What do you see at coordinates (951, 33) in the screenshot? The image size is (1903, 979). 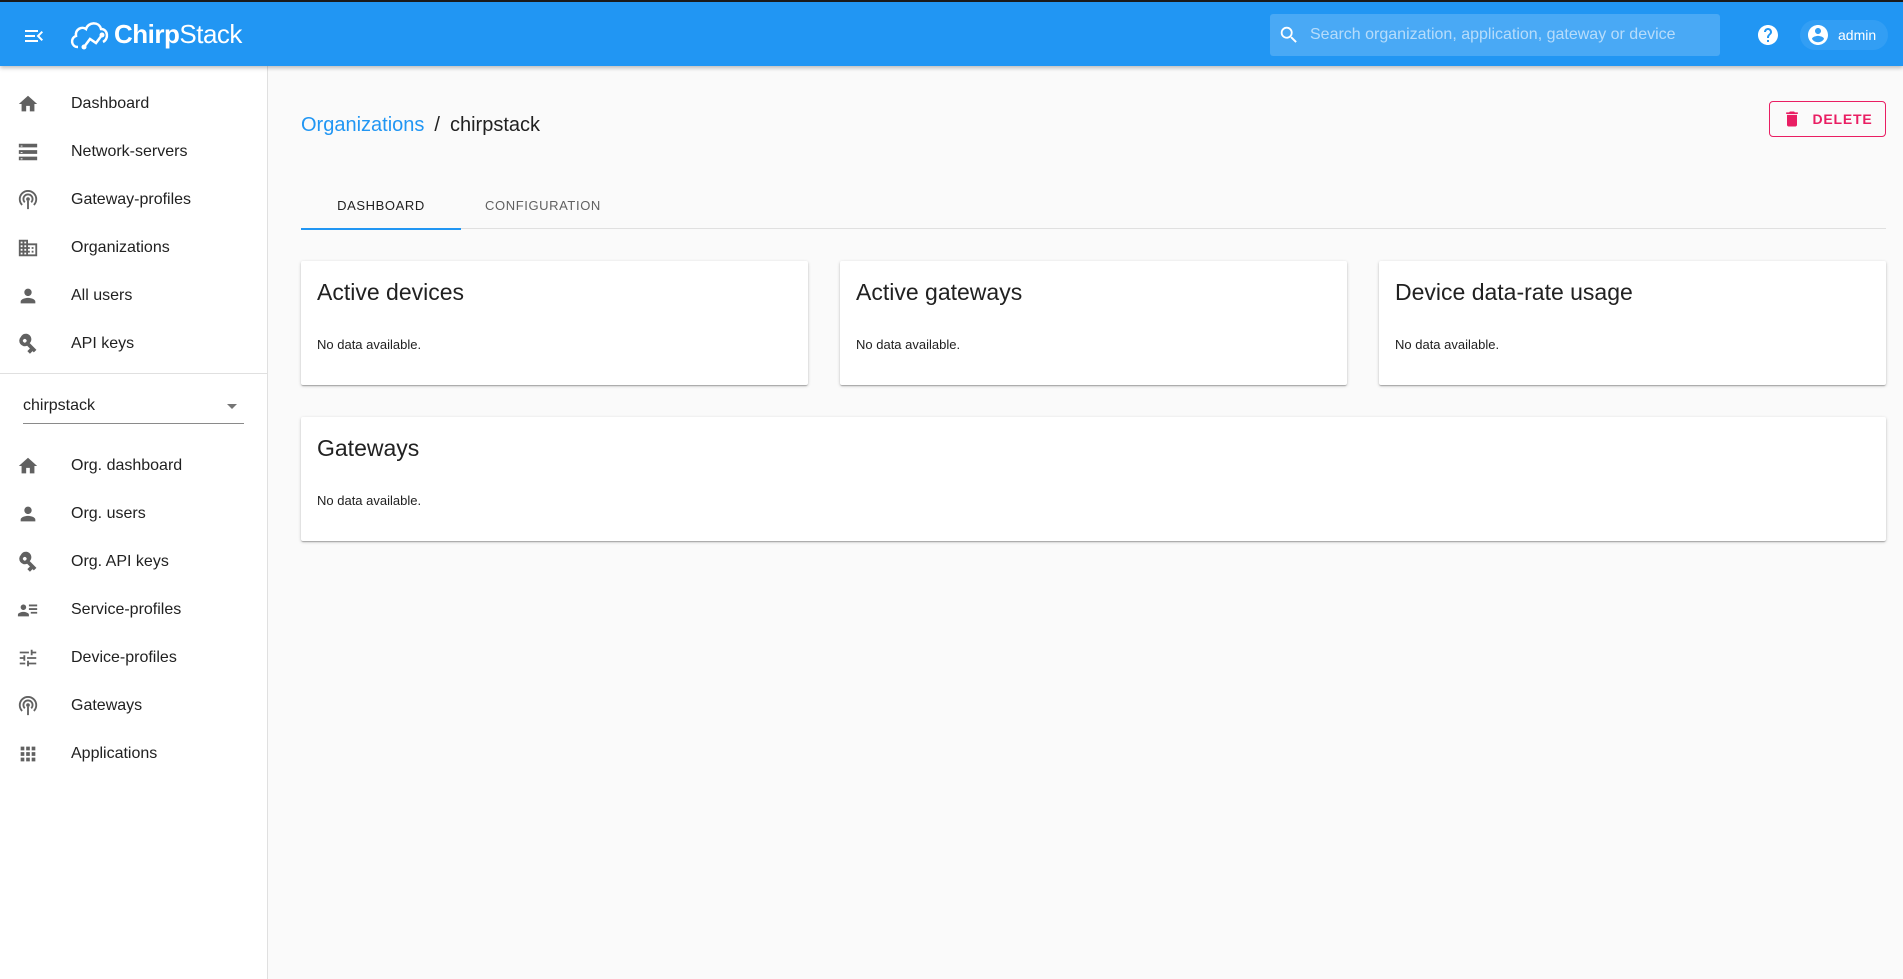 I see `app-bar: ChirpStack admin` at bounding box center [951, 33].